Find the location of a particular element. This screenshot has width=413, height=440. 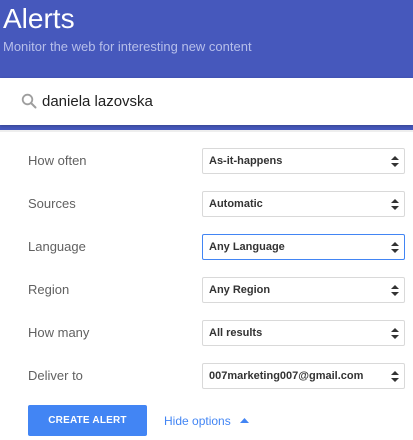

caret-up-icon is located at coordinates (245, 421).